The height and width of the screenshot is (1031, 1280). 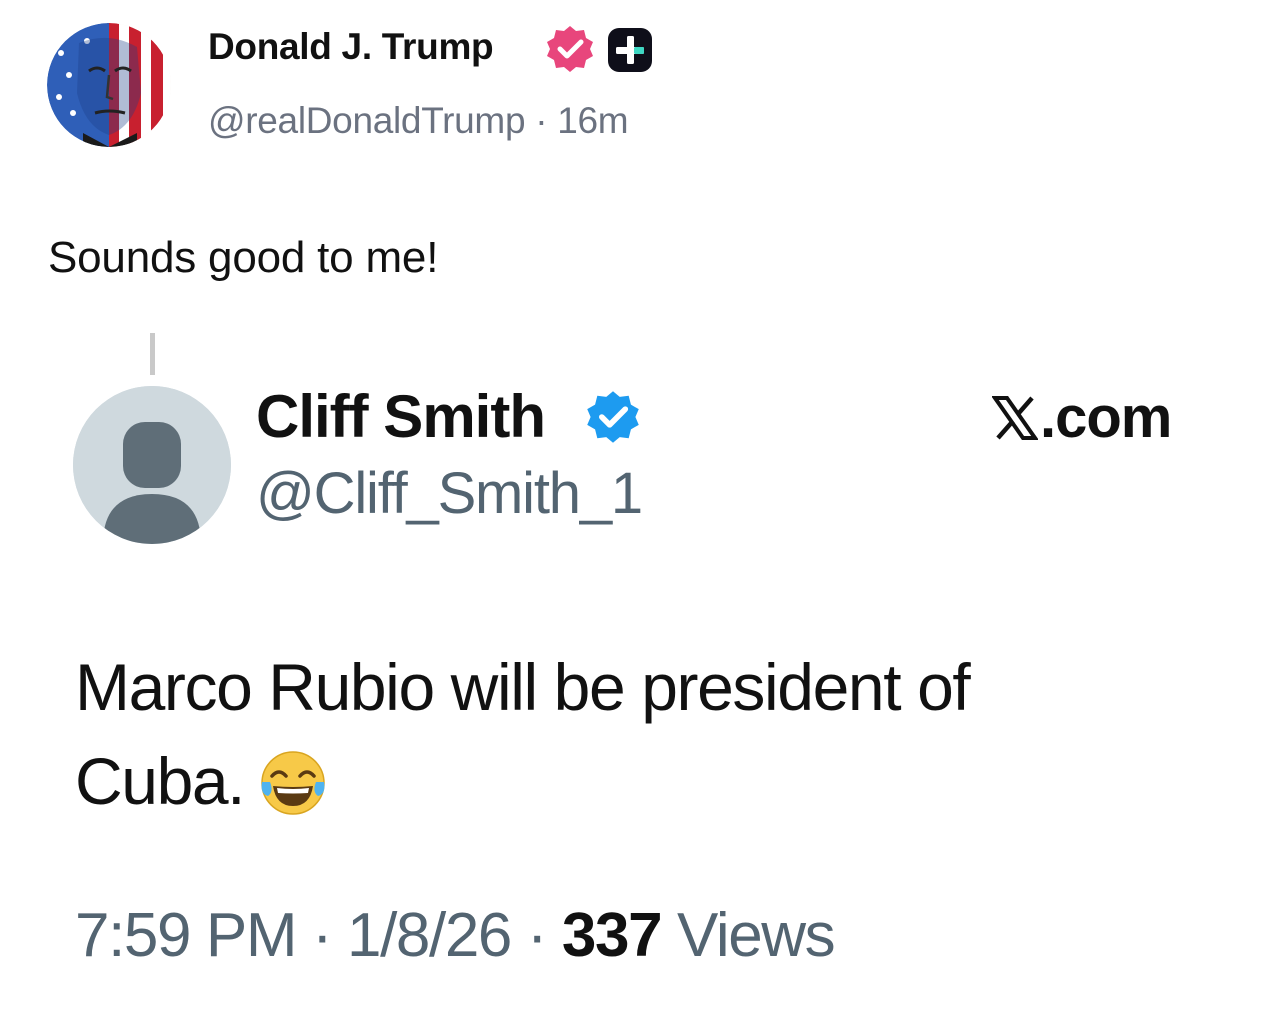 What do you see at coordinates (612, 935) in the screenshot?
I see `views-count: 337` at bounding box center [612, 935].